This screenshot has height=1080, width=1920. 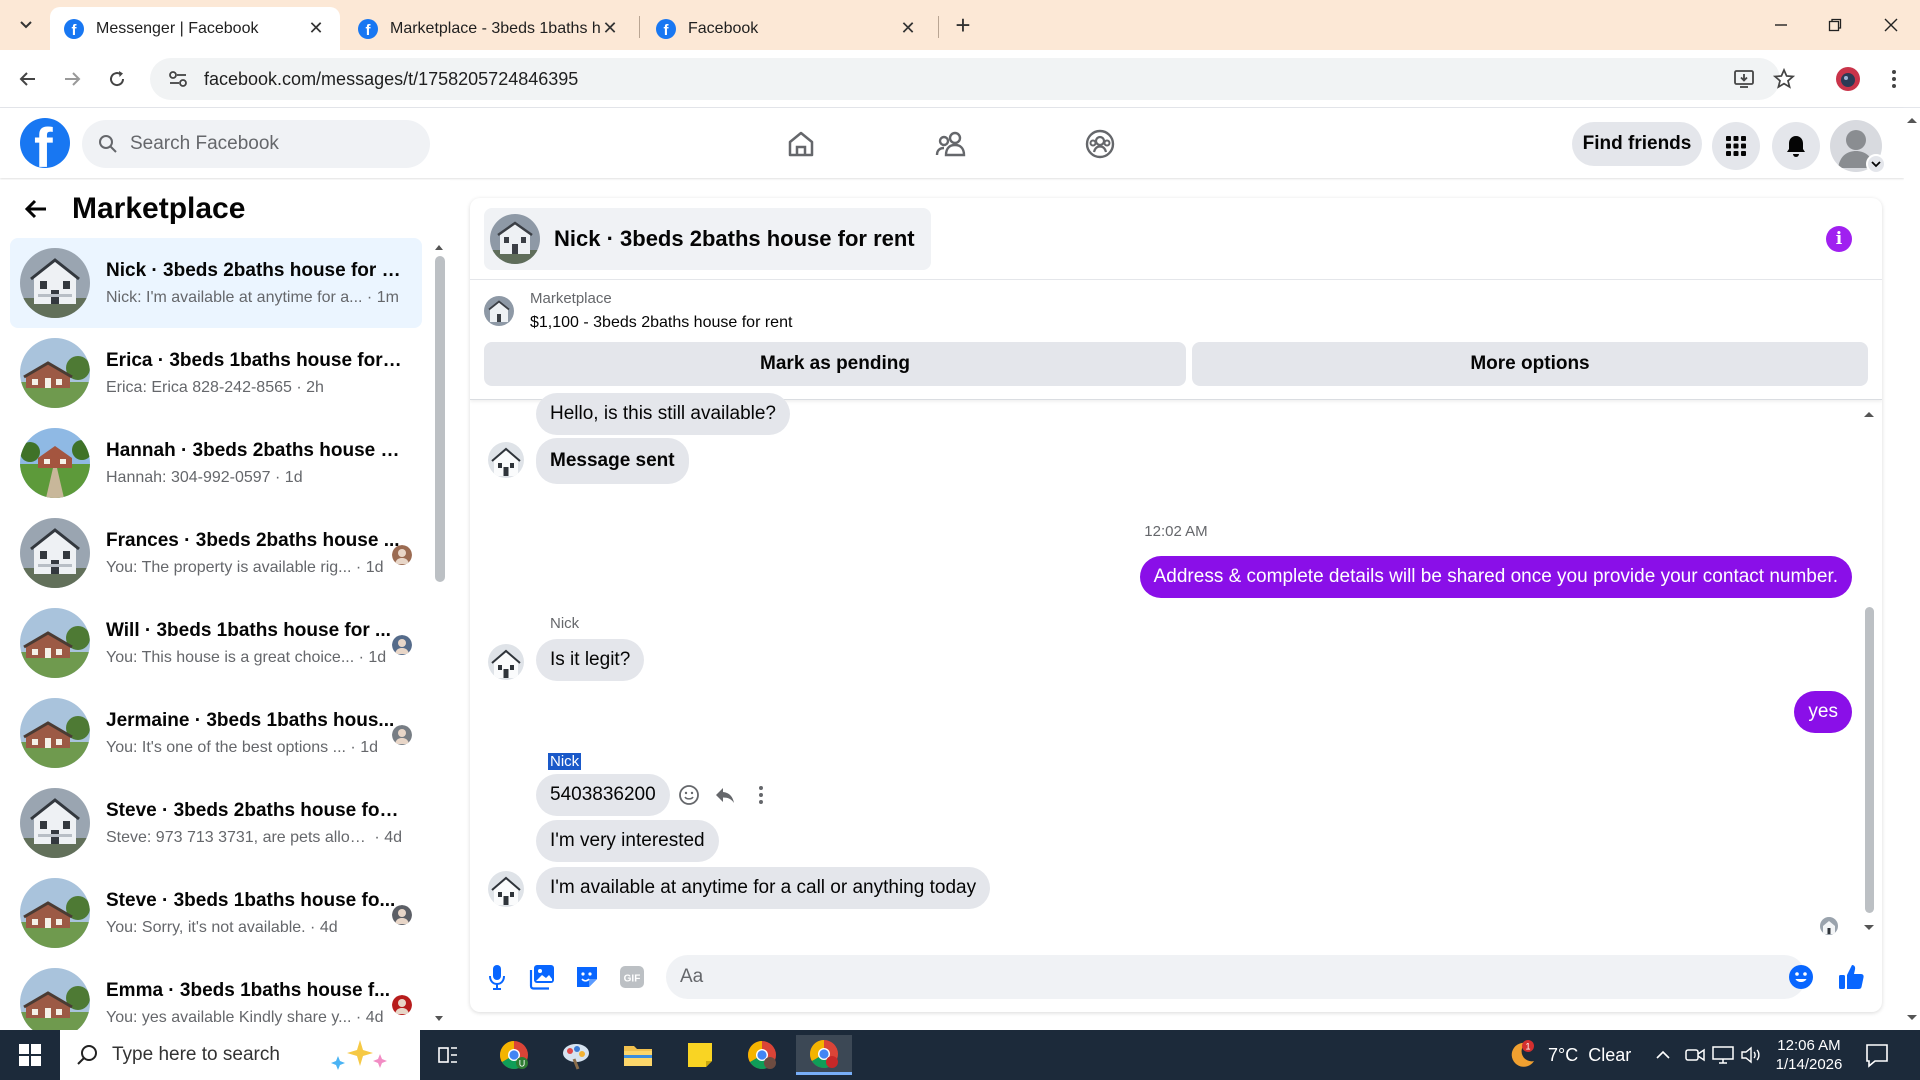 What do you see at coordinates (542, 977) in the screenshot?
I see `attach-photo-button` at bounding box center [542, 977].